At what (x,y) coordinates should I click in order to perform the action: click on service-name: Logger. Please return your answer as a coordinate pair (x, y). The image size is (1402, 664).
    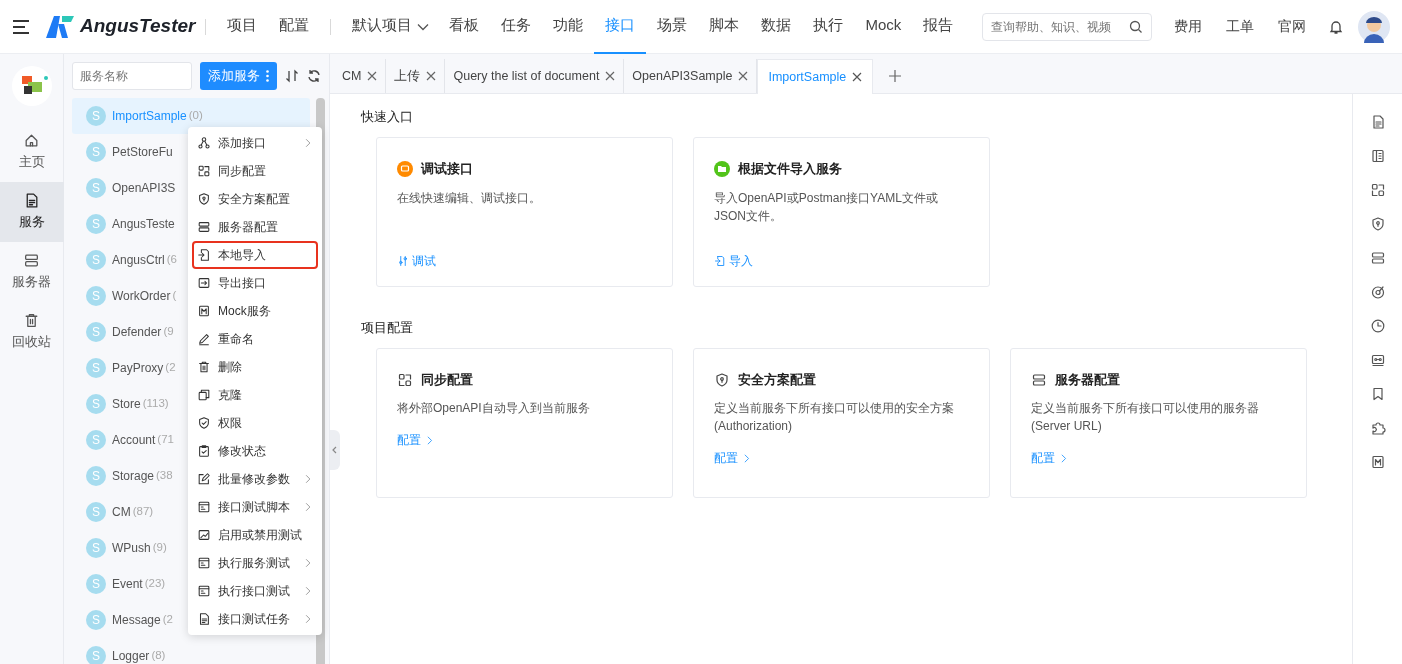
    Looking at the image, I should click on (131, 656).